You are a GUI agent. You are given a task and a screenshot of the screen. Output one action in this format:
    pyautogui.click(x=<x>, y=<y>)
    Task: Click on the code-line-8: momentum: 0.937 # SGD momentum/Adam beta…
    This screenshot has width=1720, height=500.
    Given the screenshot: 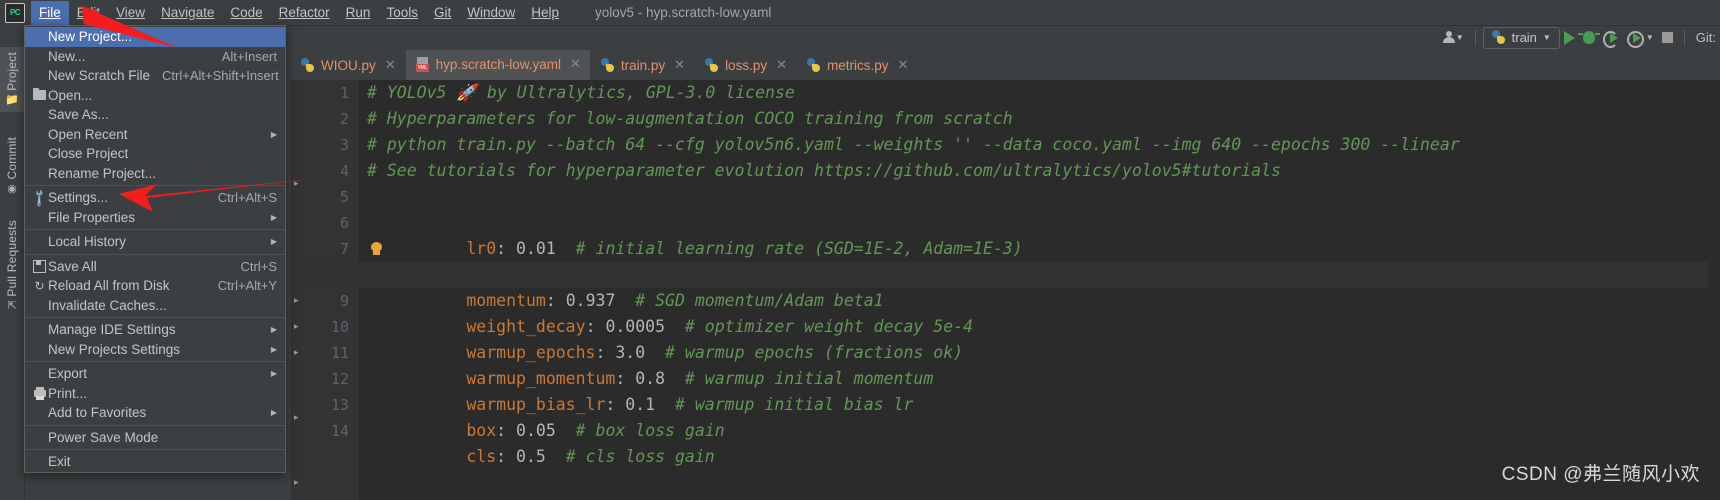 What is the action you would take?
    pyautogui.click(x=1005, y=286)
    